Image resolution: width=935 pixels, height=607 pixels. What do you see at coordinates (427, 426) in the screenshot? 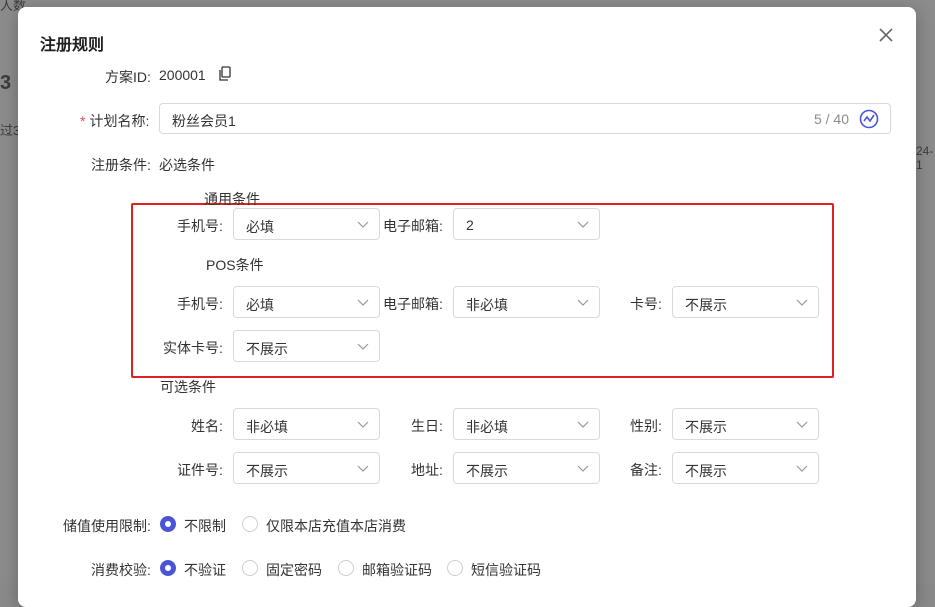
I see `birthday-label: 生日:` at bounding box center [427, 426].